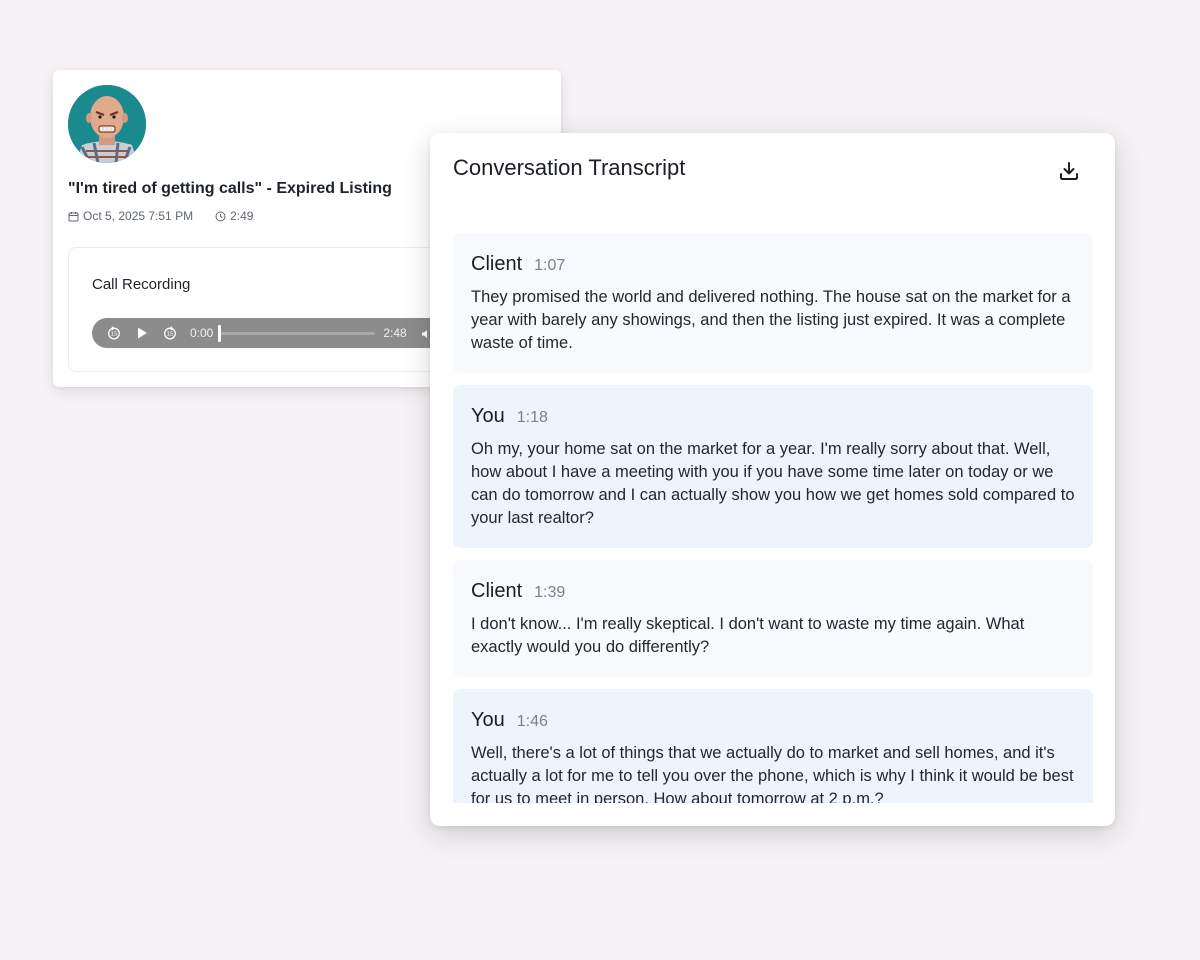  I want to click on current-time: 0:00, so click(202, 333).